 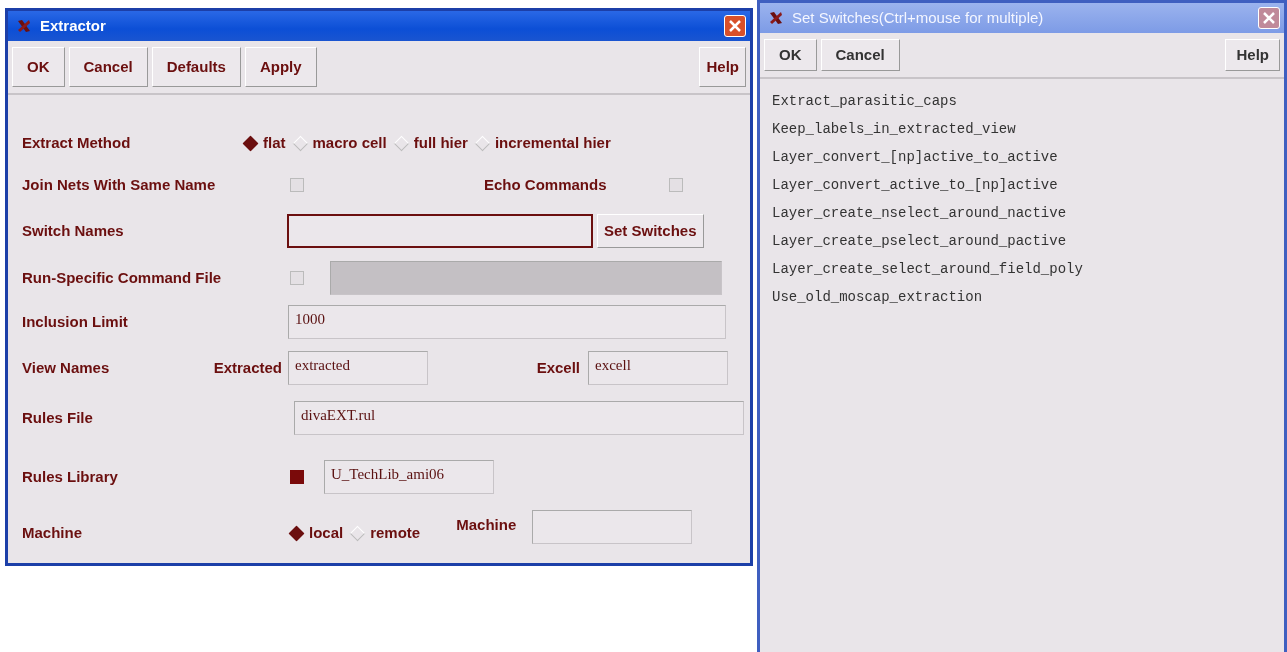 What do you see at coordinates (1022, 213) in the screenshot?
I see `list-item: Layer_create_nselect_around_nactive` at bounding box center [1022, 213].